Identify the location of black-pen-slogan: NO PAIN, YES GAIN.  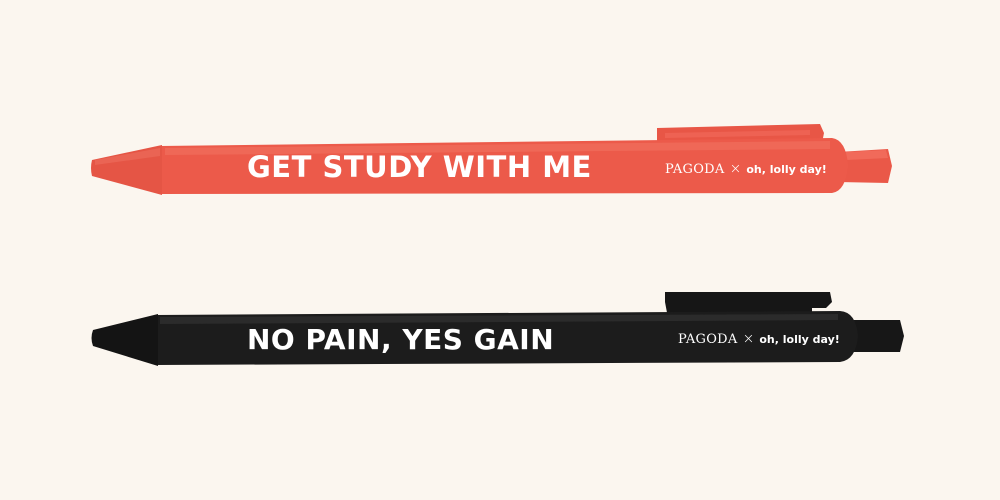
(401, 339).